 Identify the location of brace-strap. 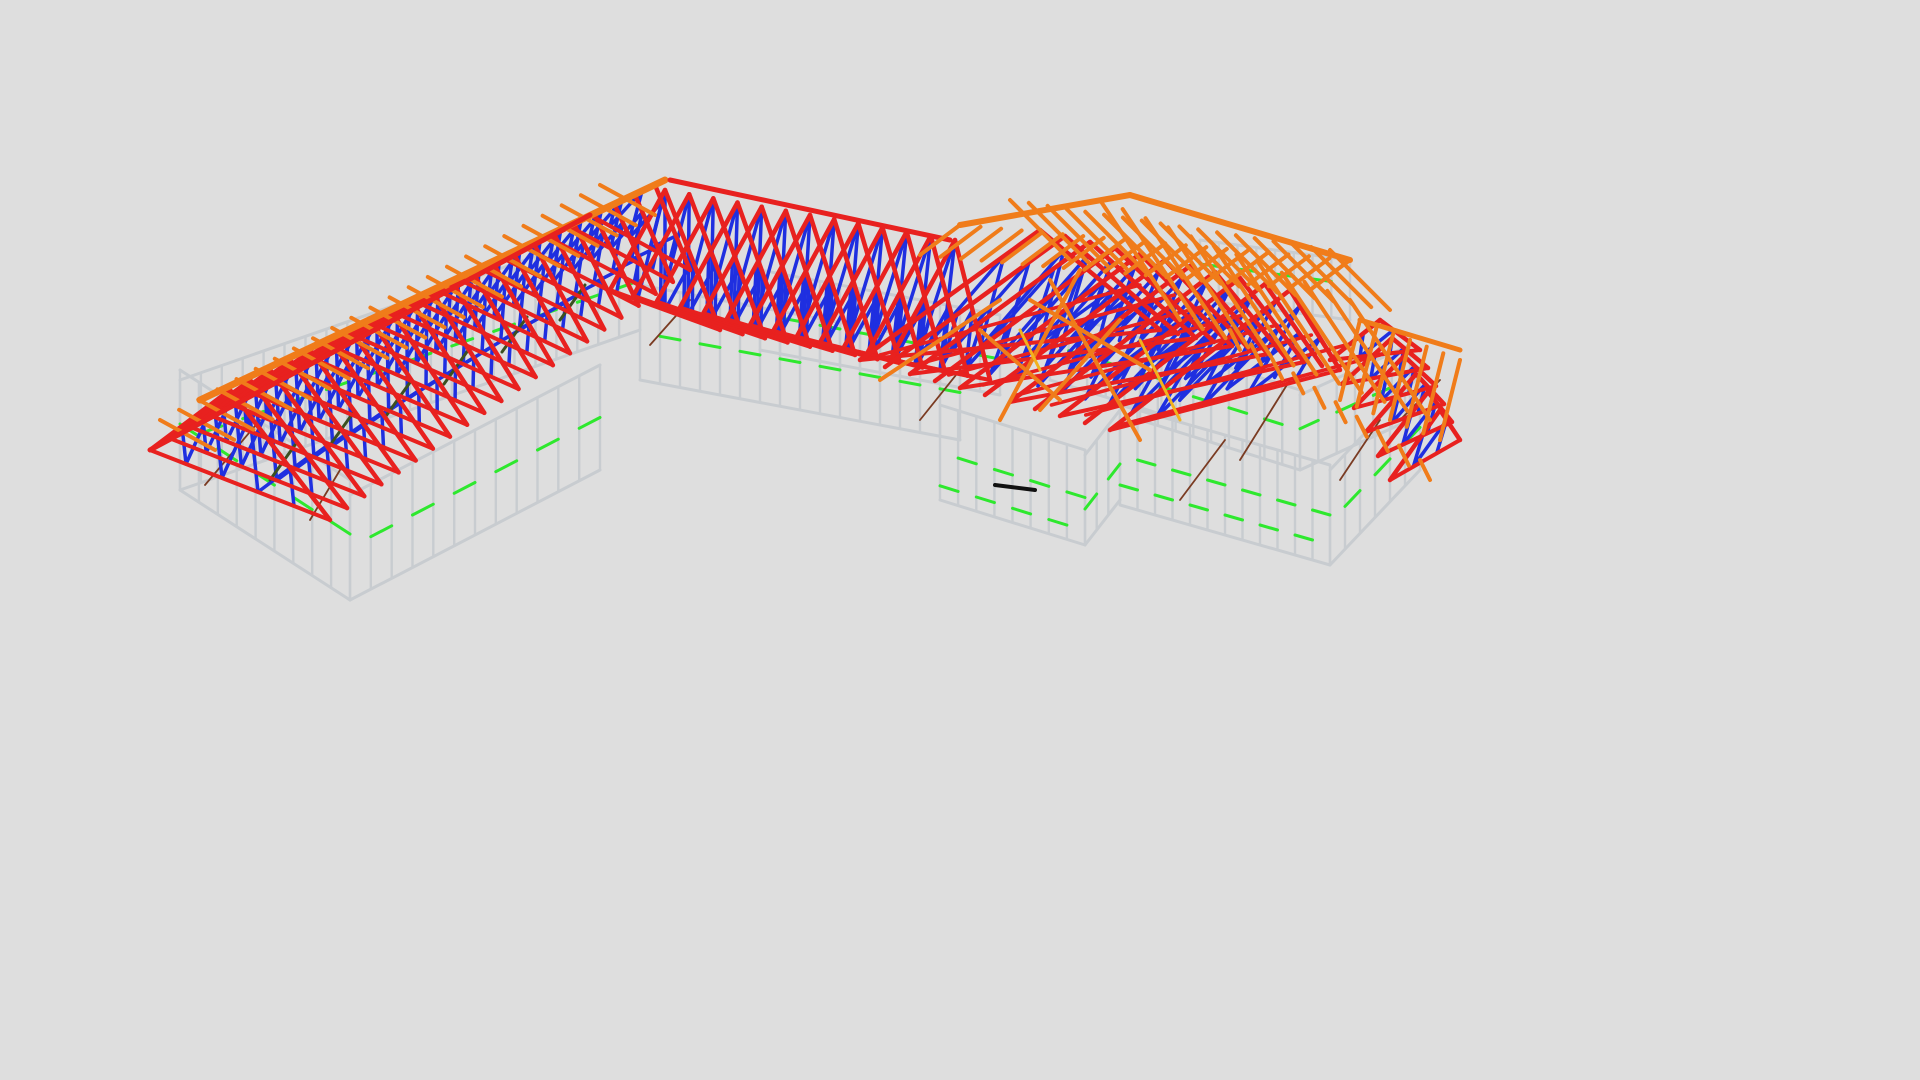
(1202, 470).